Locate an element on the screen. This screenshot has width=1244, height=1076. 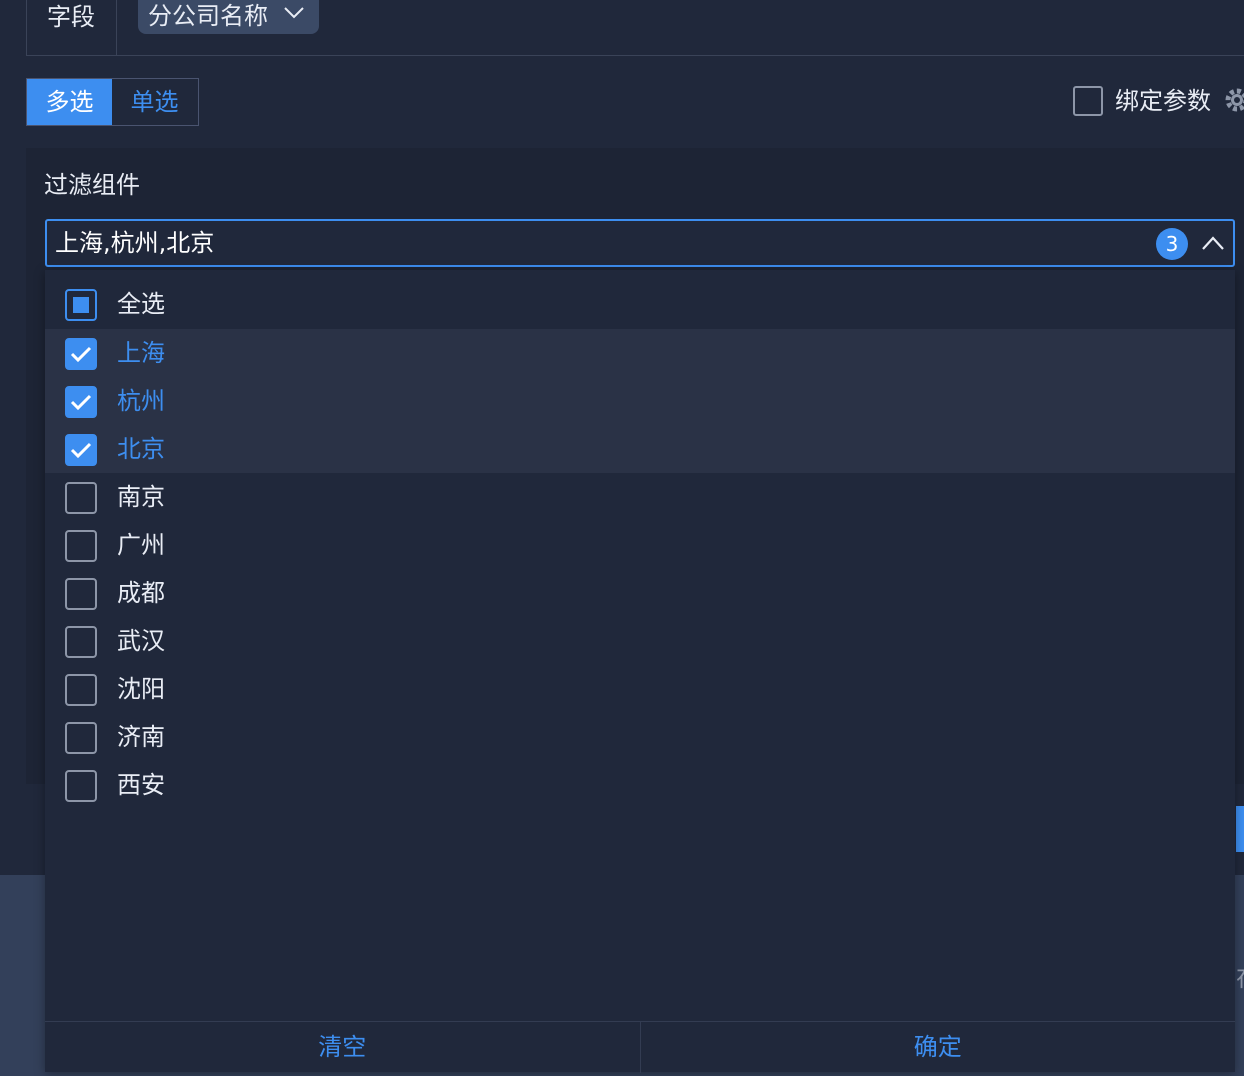
divider is located at coordinates (116, 28).